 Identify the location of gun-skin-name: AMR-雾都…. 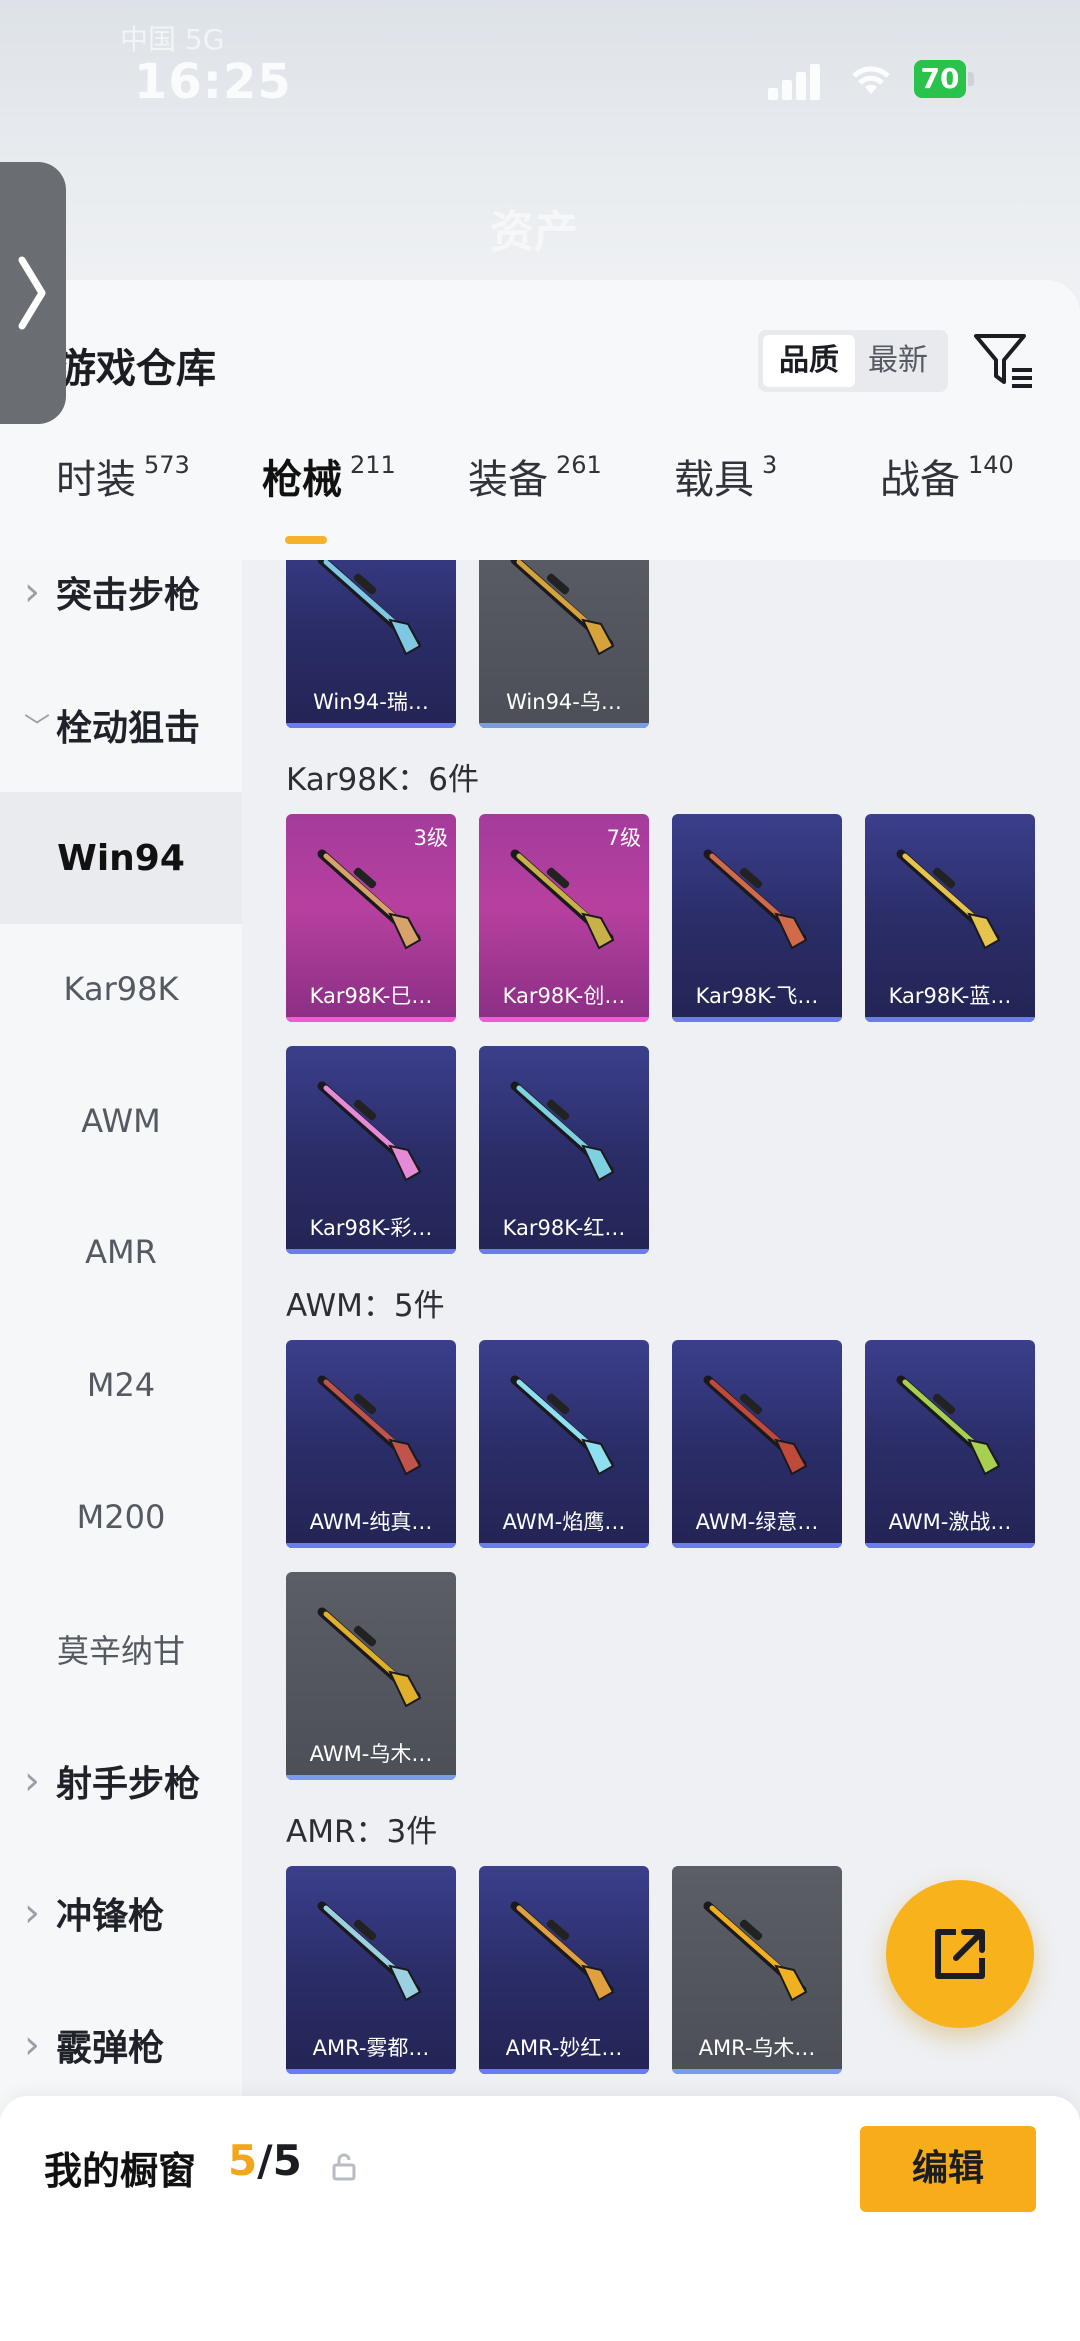
(371, 2048).